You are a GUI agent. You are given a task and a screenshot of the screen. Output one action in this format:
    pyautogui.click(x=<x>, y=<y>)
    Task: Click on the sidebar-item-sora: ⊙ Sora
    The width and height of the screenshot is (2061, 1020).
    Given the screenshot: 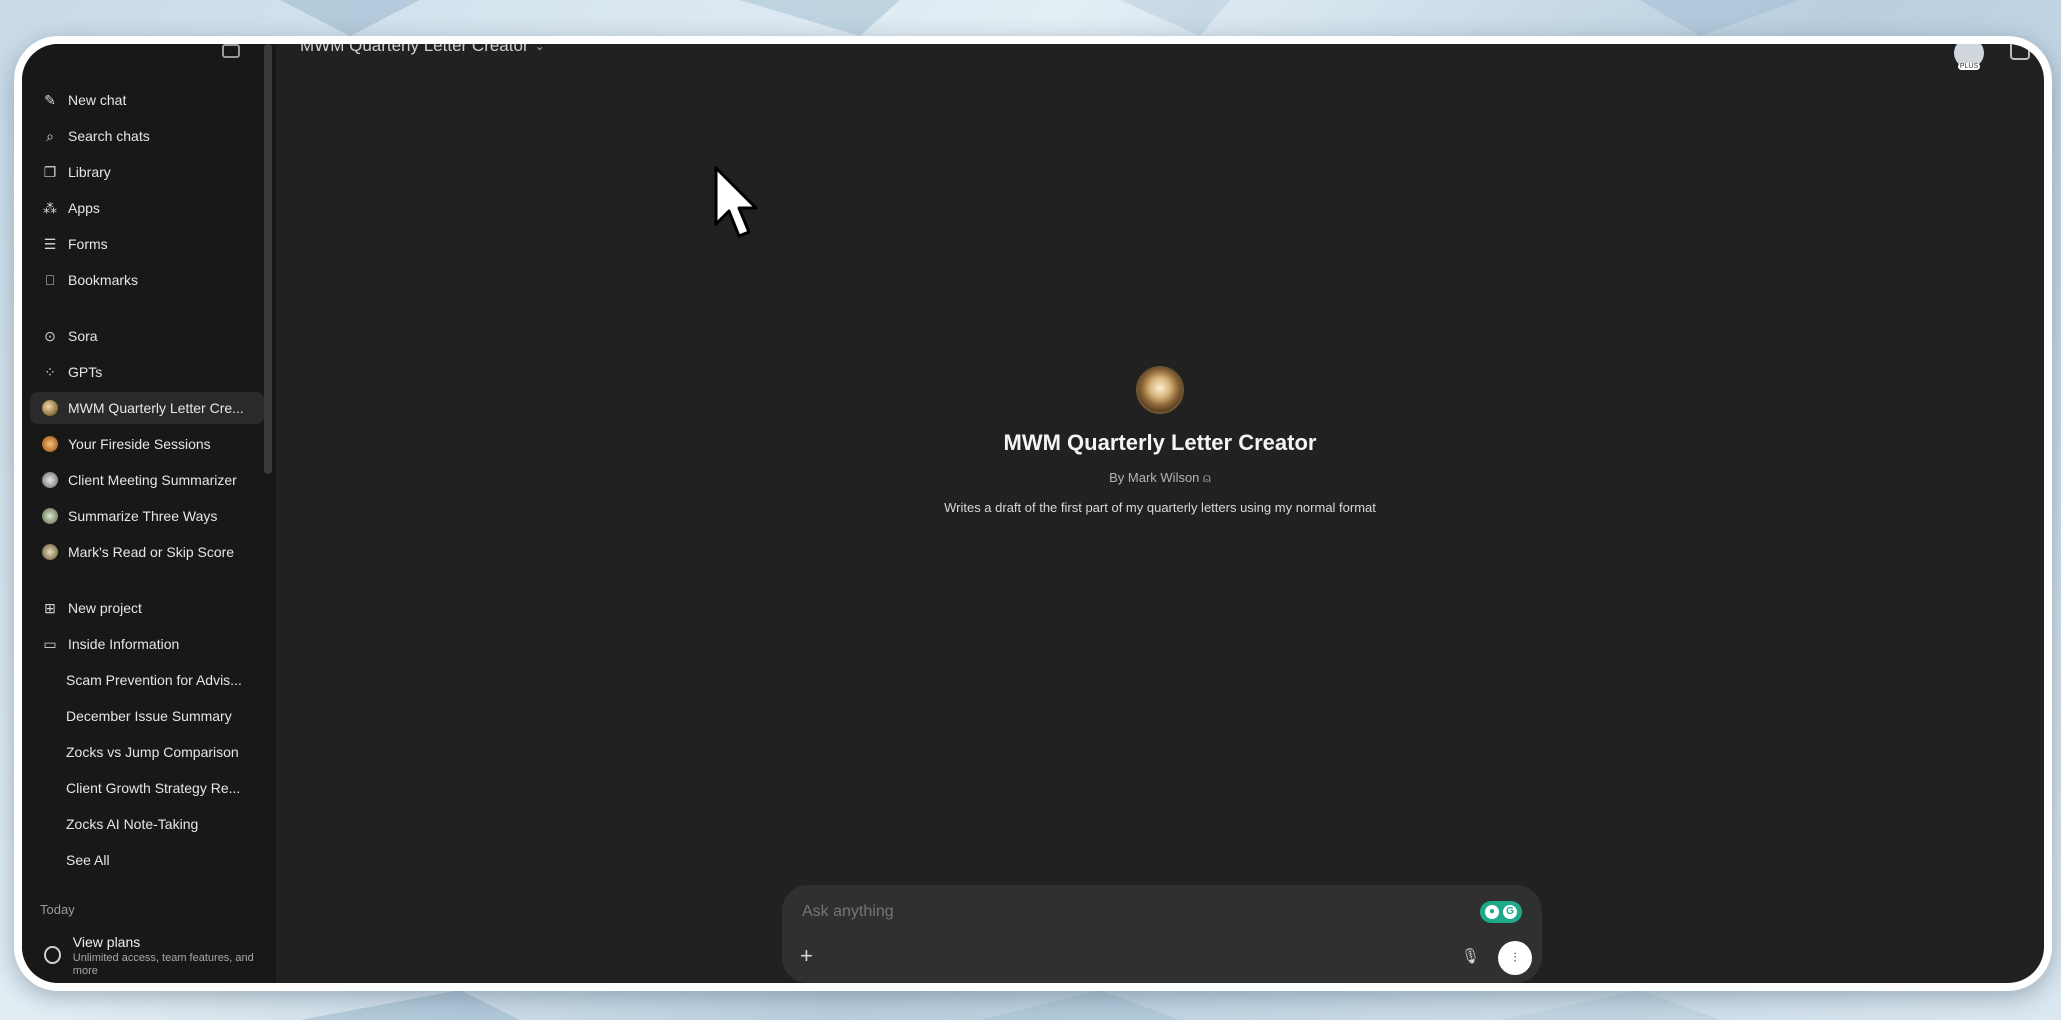 What is the action you would take?
    pyautogui.click(x=147, y=336)
    